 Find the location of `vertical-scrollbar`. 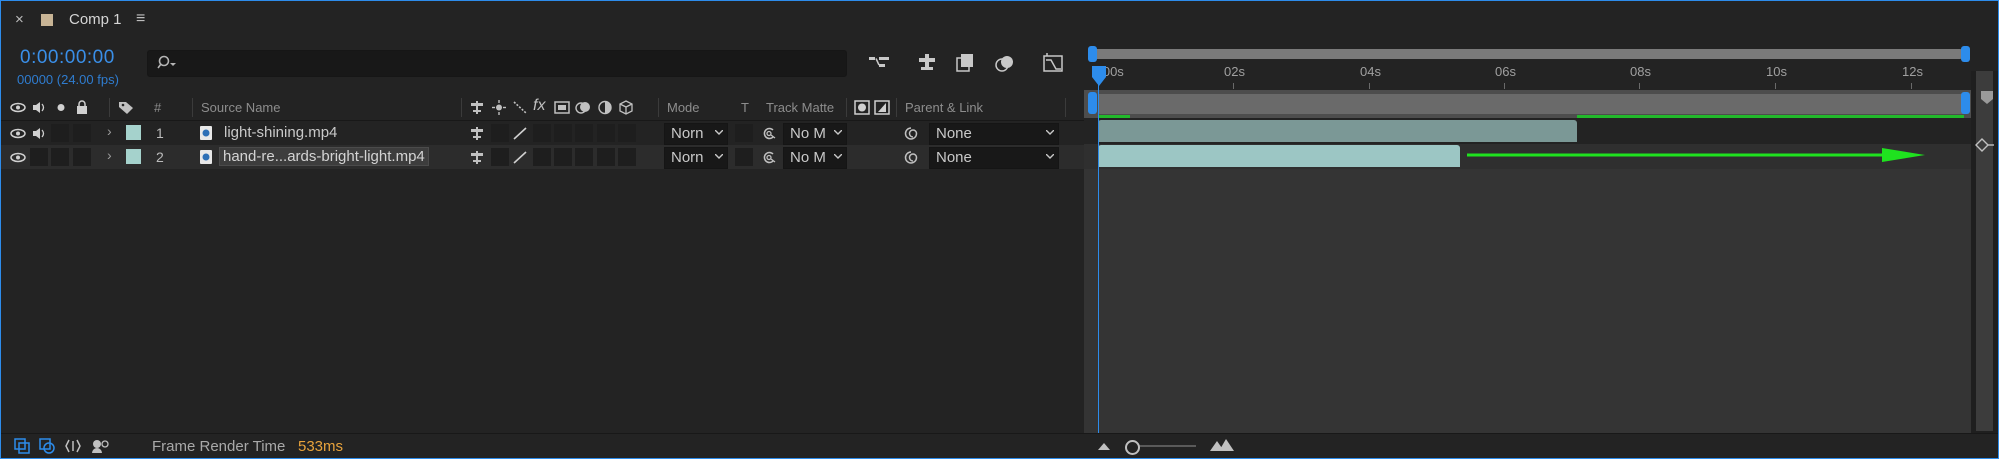

vertical-scrollbar is located at coordinates (1984, 252).